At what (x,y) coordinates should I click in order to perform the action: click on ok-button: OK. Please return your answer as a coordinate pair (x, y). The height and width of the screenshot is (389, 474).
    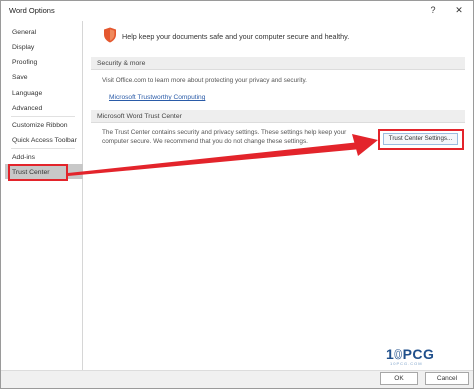
    Looking at the image, I should click on (399, 378).